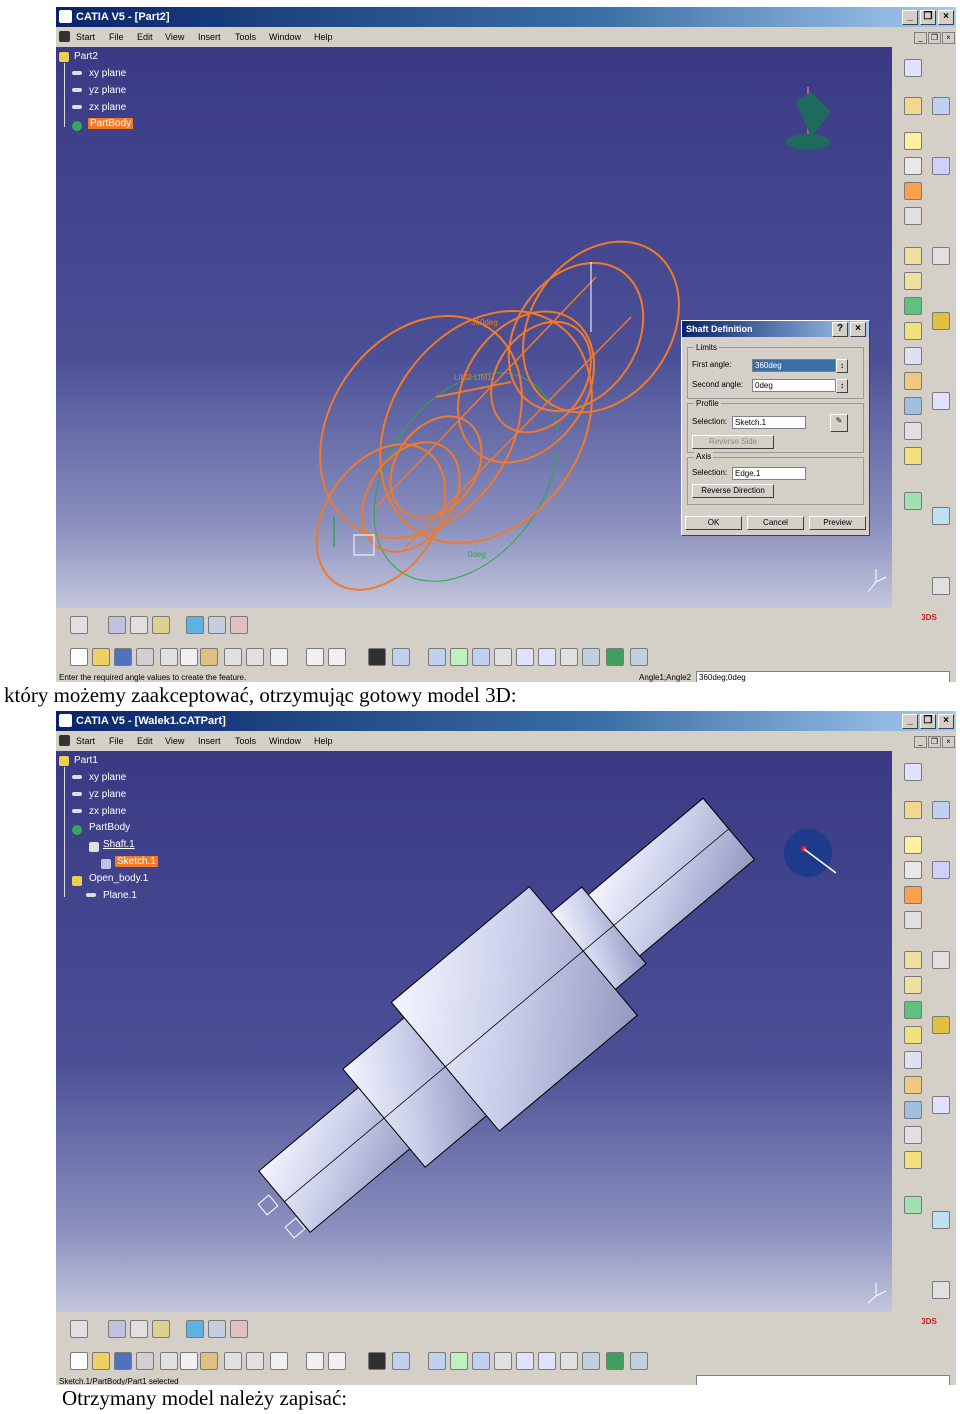 The image size is (960, 1414). Describe the element at coordinates (139, 1329) in the screenshot. I see `analysis-icon` at that location.